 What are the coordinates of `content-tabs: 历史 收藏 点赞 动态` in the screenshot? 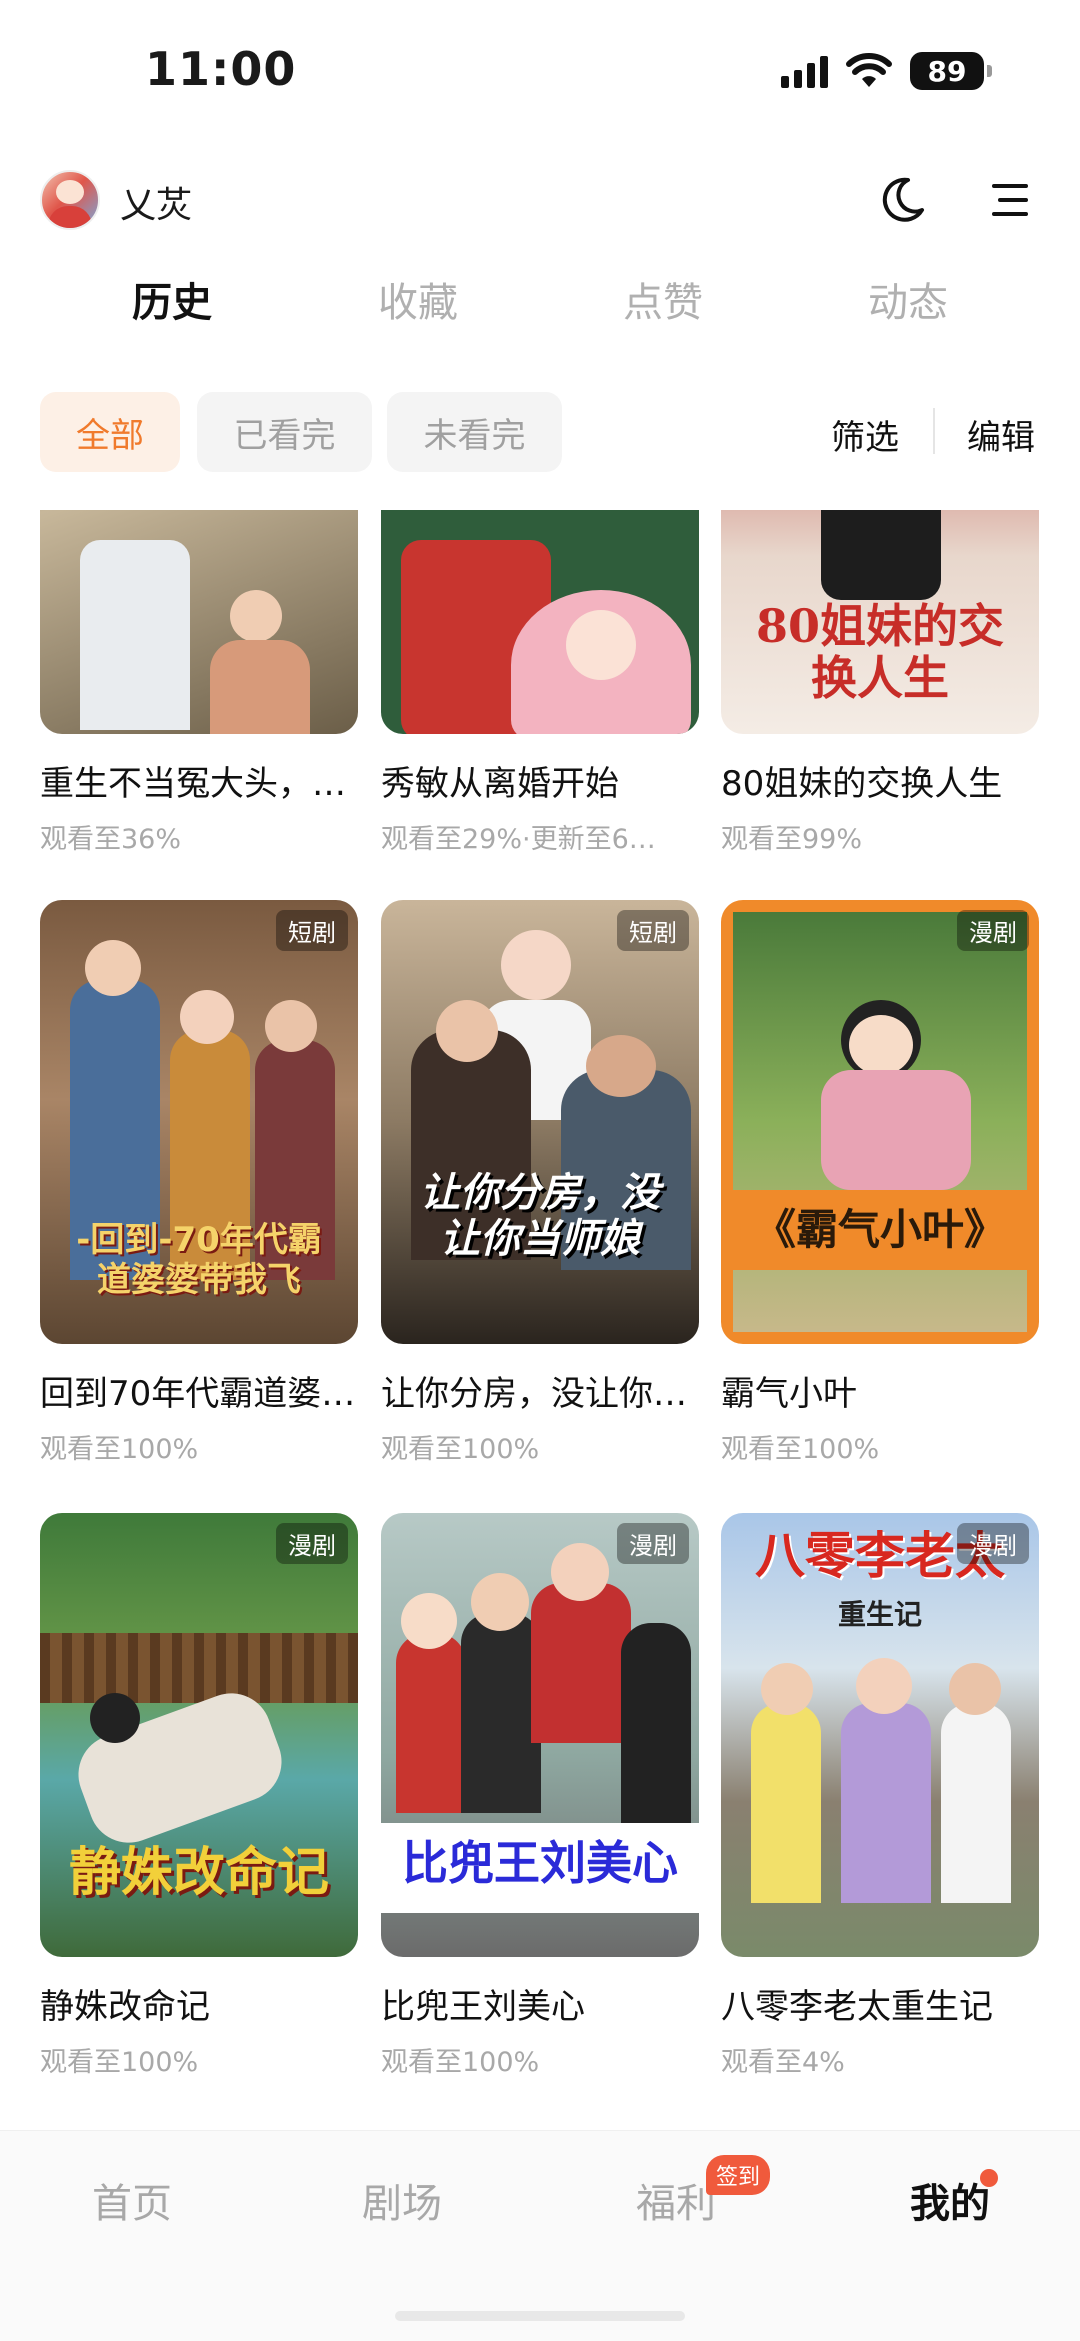 It's located at (540, 305).